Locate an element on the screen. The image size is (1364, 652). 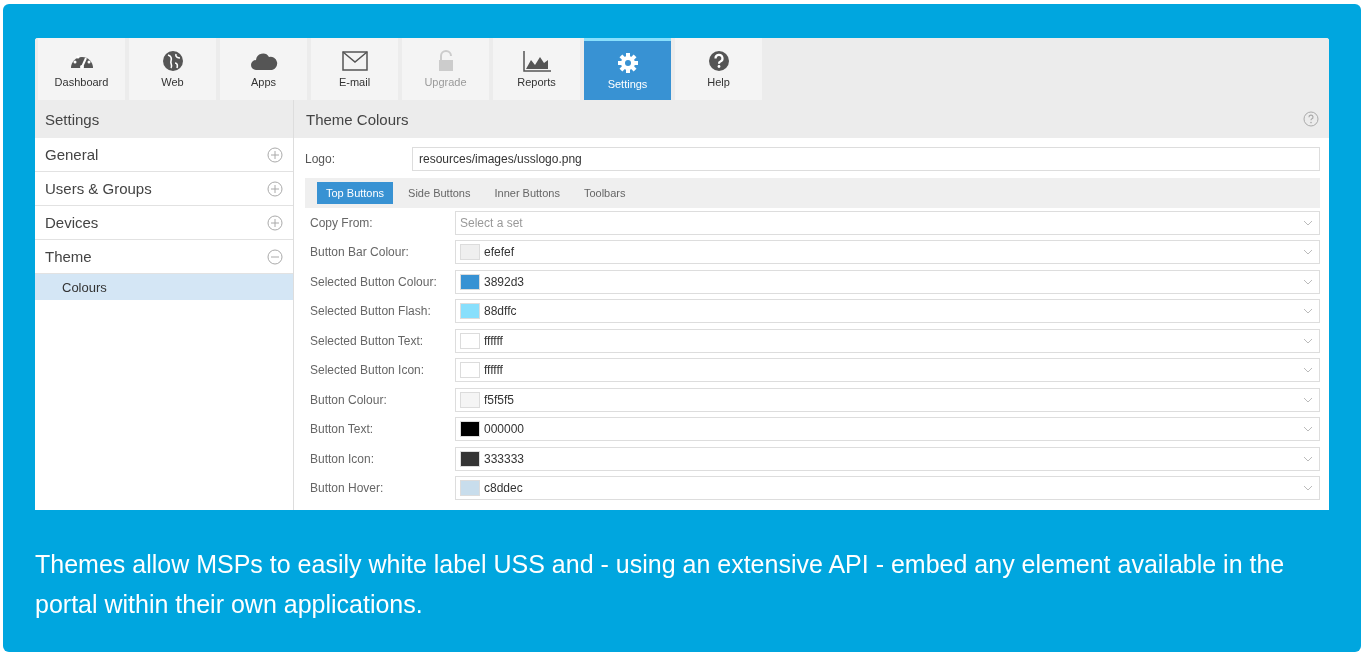
colour-dropdown: 333333 is located at coordinates (887, 458).